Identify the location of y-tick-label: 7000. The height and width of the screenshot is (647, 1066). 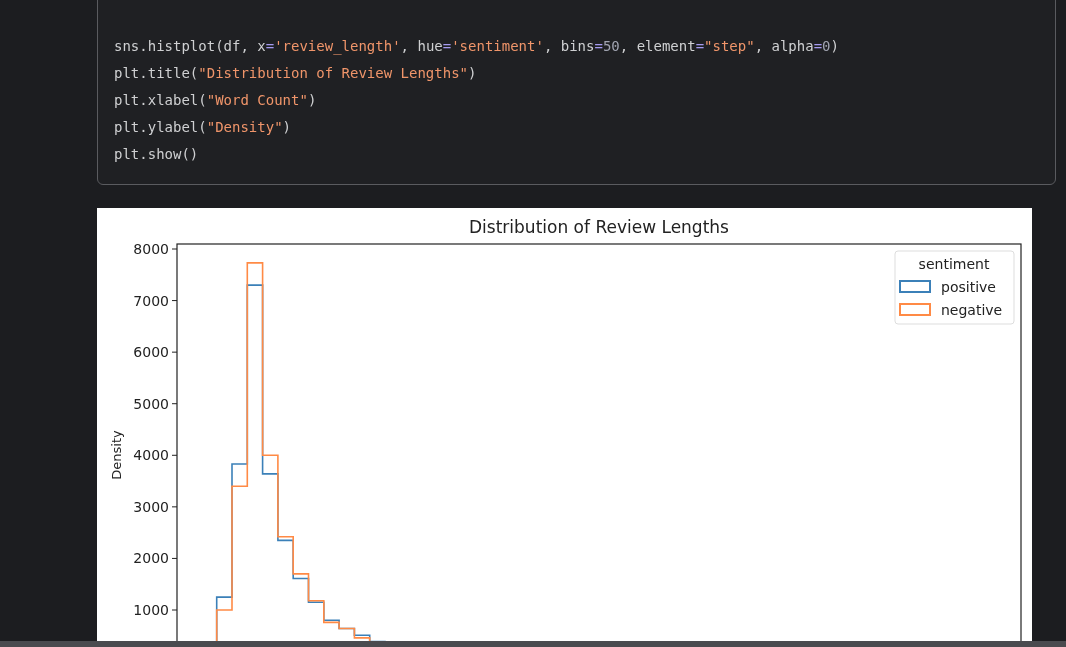
(151, 300).